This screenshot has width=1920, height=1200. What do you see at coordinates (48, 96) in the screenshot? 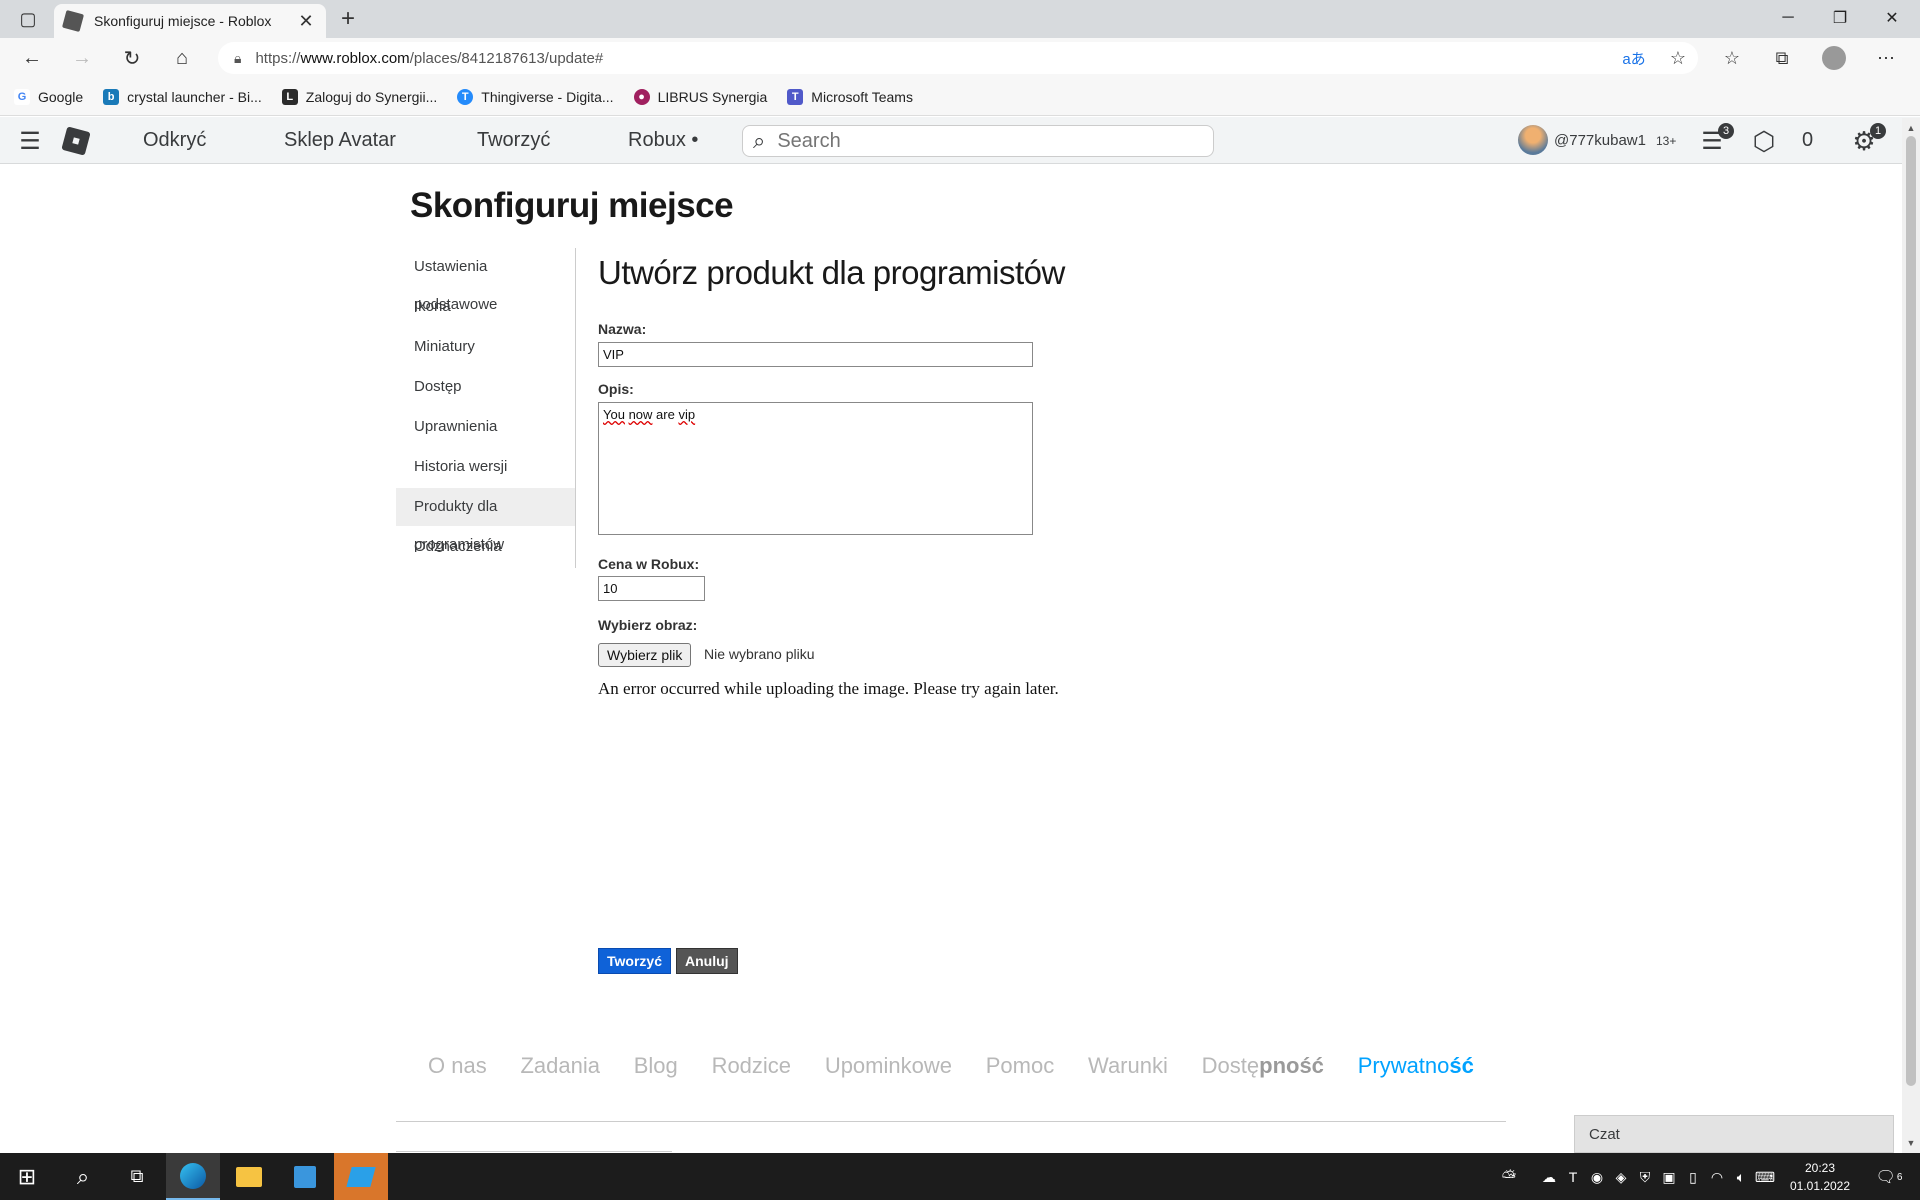
I see `bookmark-google: G Google` at bounding box center [48, 96].